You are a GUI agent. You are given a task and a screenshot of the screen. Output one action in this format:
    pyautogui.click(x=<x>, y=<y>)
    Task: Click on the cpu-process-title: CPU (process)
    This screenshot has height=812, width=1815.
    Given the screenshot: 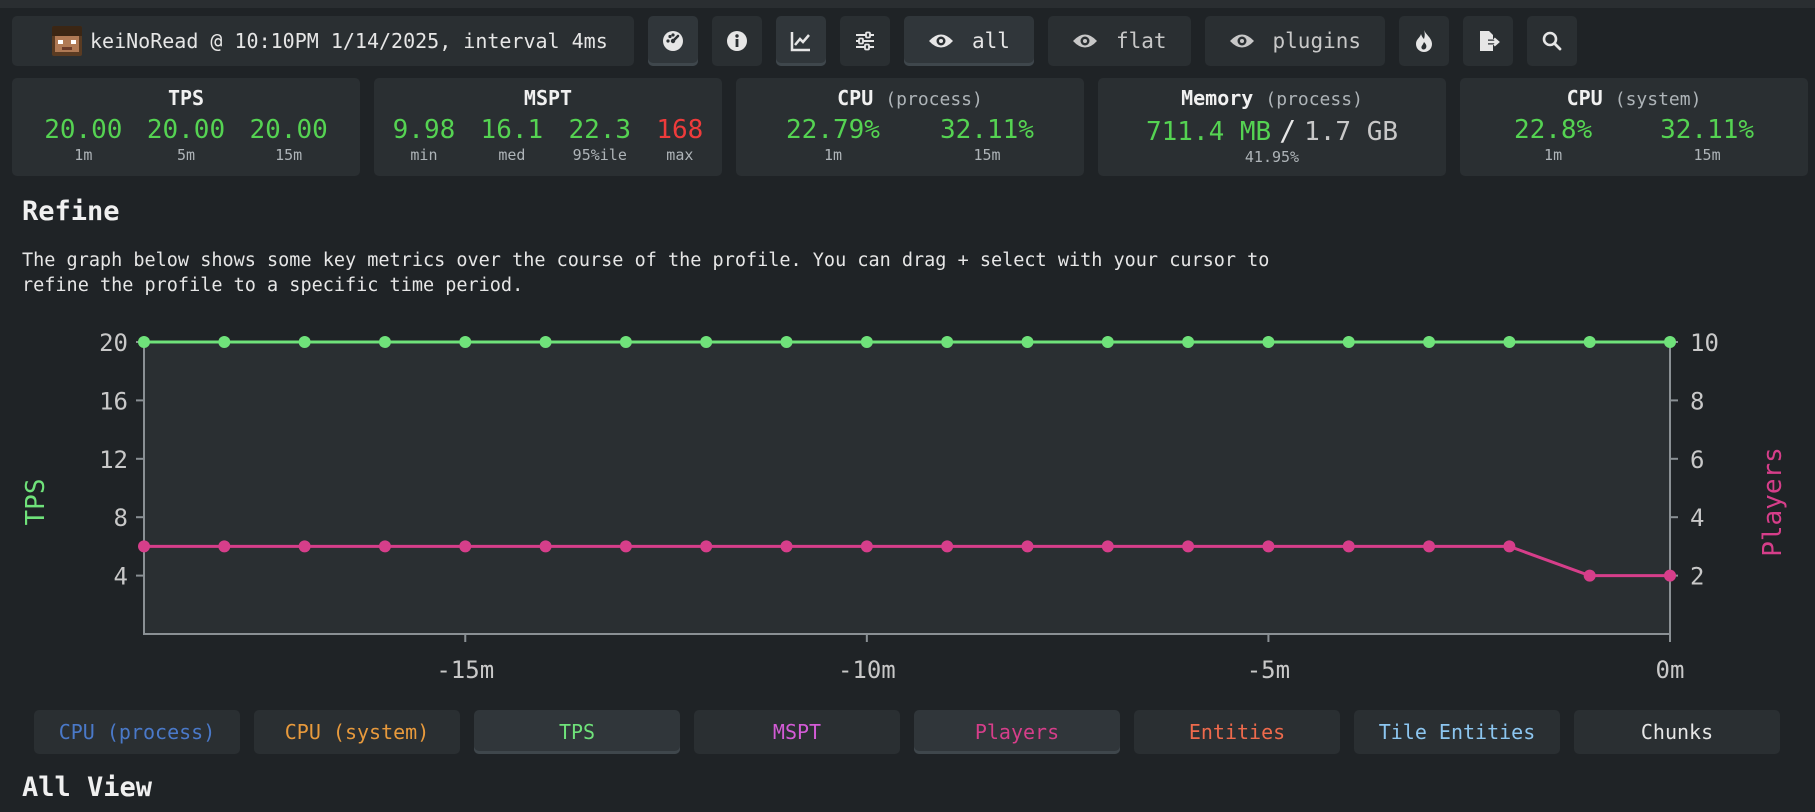 What is the action you would take?
    pyautogui.click(x=910, y=98)
    